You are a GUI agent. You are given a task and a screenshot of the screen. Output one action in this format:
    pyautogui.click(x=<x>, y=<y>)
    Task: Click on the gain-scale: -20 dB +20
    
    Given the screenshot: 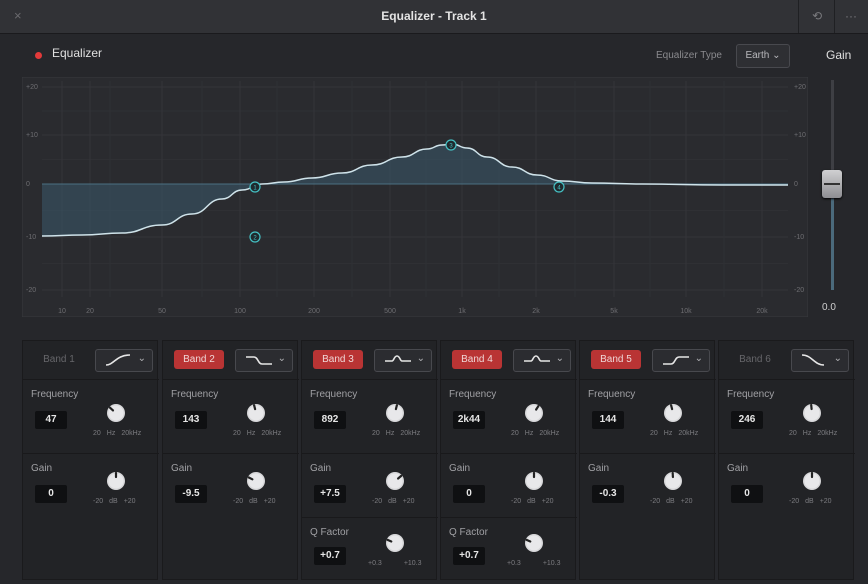 What is the action you would take?
    pyautogui.click(x=674, y=501)
    